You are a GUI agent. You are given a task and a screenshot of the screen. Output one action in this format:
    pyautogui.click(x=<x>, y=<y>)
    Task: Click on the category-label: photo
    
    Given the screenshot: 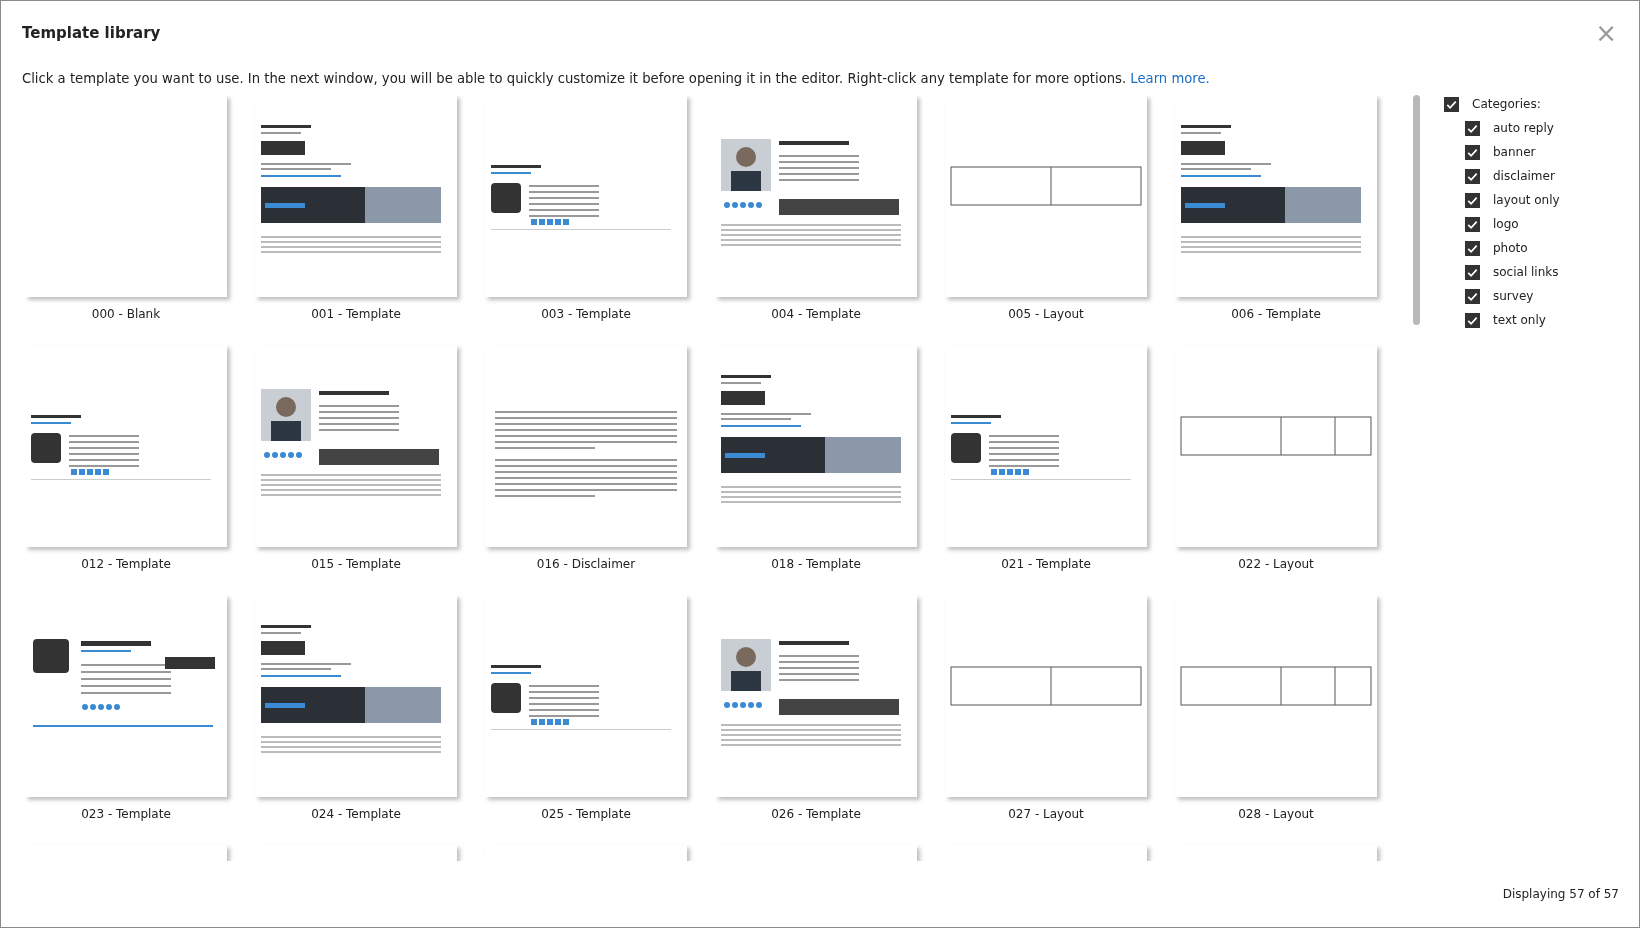 What is the action you would take?
    pyautogui.click(x=1510, y=248)
    